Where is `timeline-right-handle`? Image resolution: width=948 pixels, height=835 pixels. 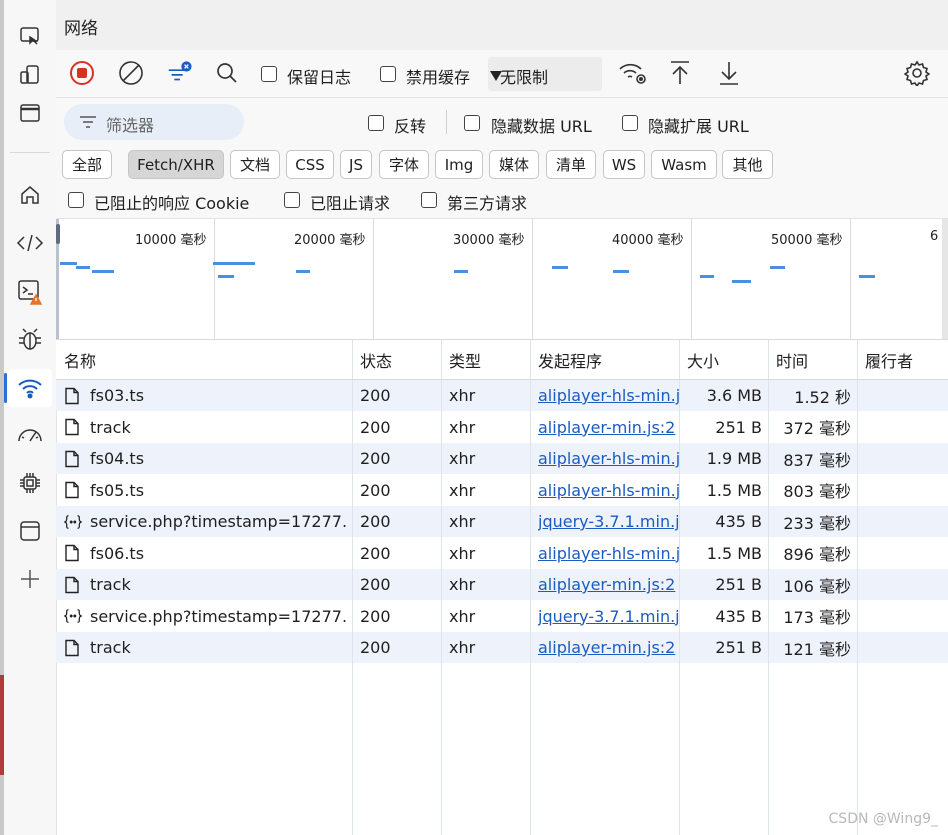
timeline-right-handle is located at coordinates (945, 279).